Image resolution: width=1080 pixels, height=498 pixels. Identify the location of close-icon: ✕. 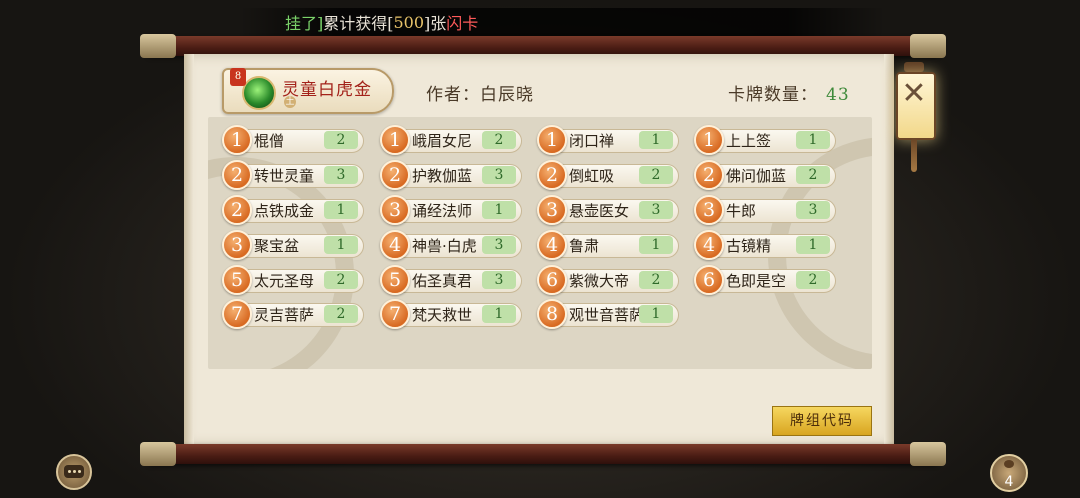
(914, 93).